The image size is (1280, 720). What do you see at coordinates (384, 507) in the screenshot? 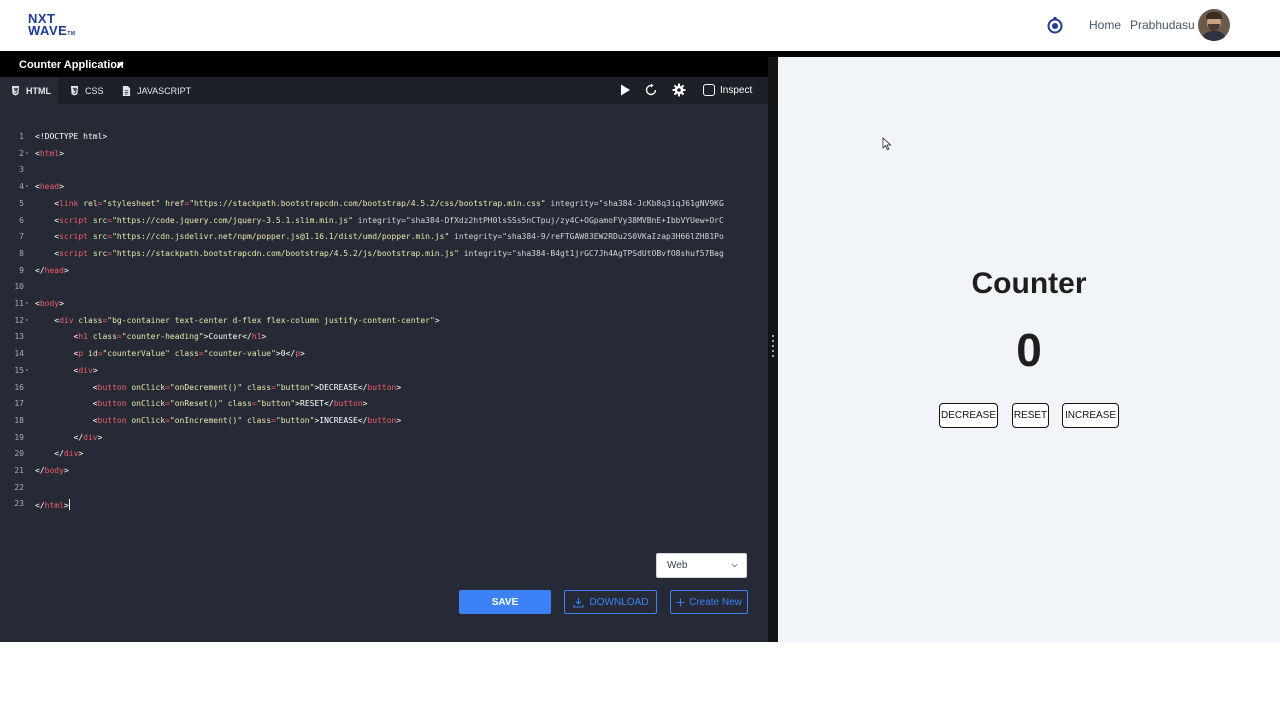
I see `code-line: 23 </html>` at bounding box center [384, 507].